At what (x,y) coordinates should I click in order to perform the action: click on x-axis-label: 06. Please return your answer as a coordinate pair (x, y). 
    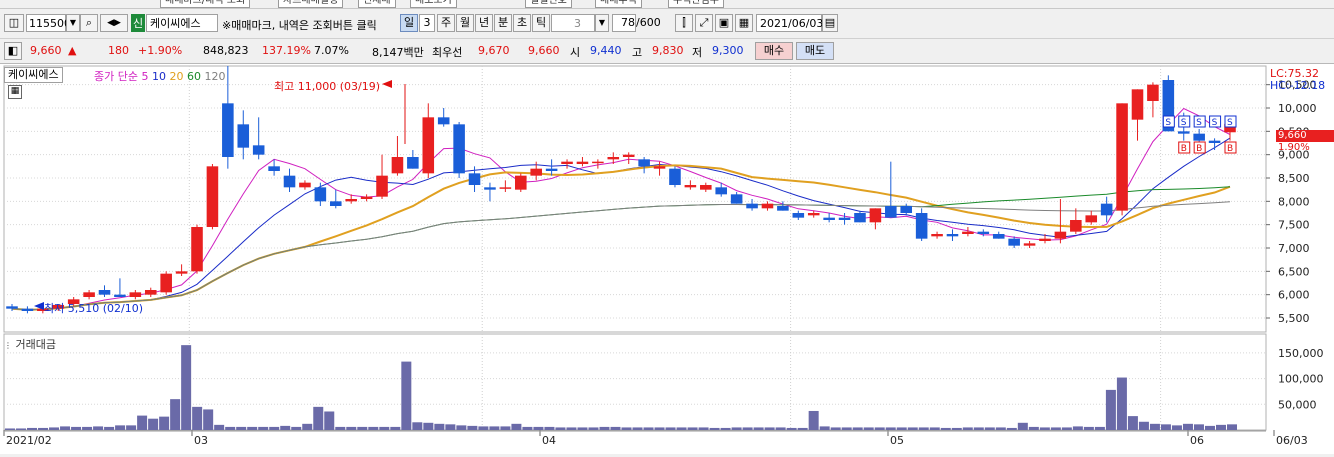
    Looking at the image, I should click on (1197, 440).